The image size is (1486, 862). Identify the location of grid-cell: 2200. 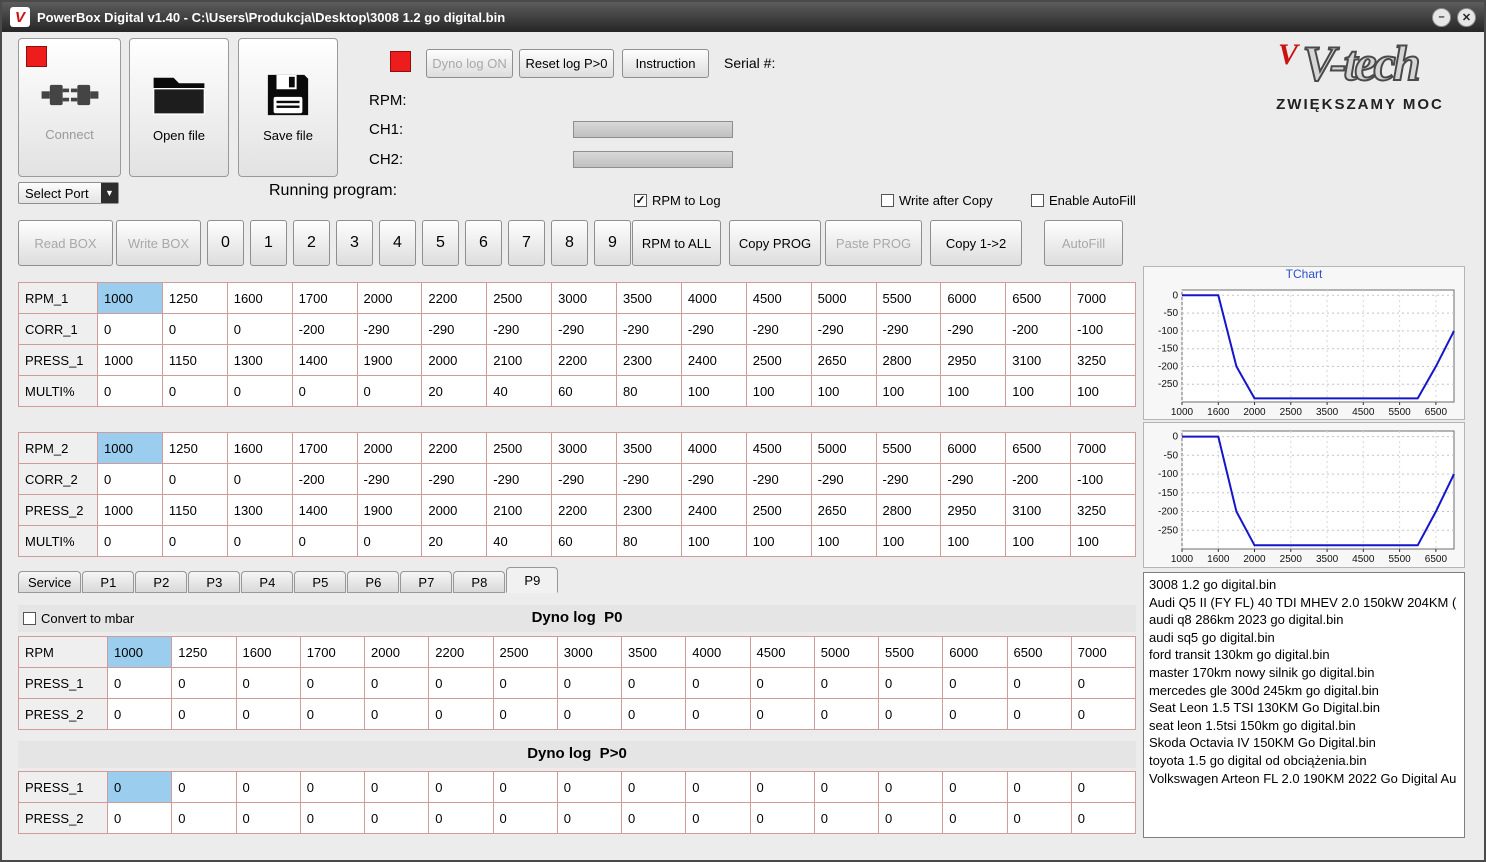
(461, 652).